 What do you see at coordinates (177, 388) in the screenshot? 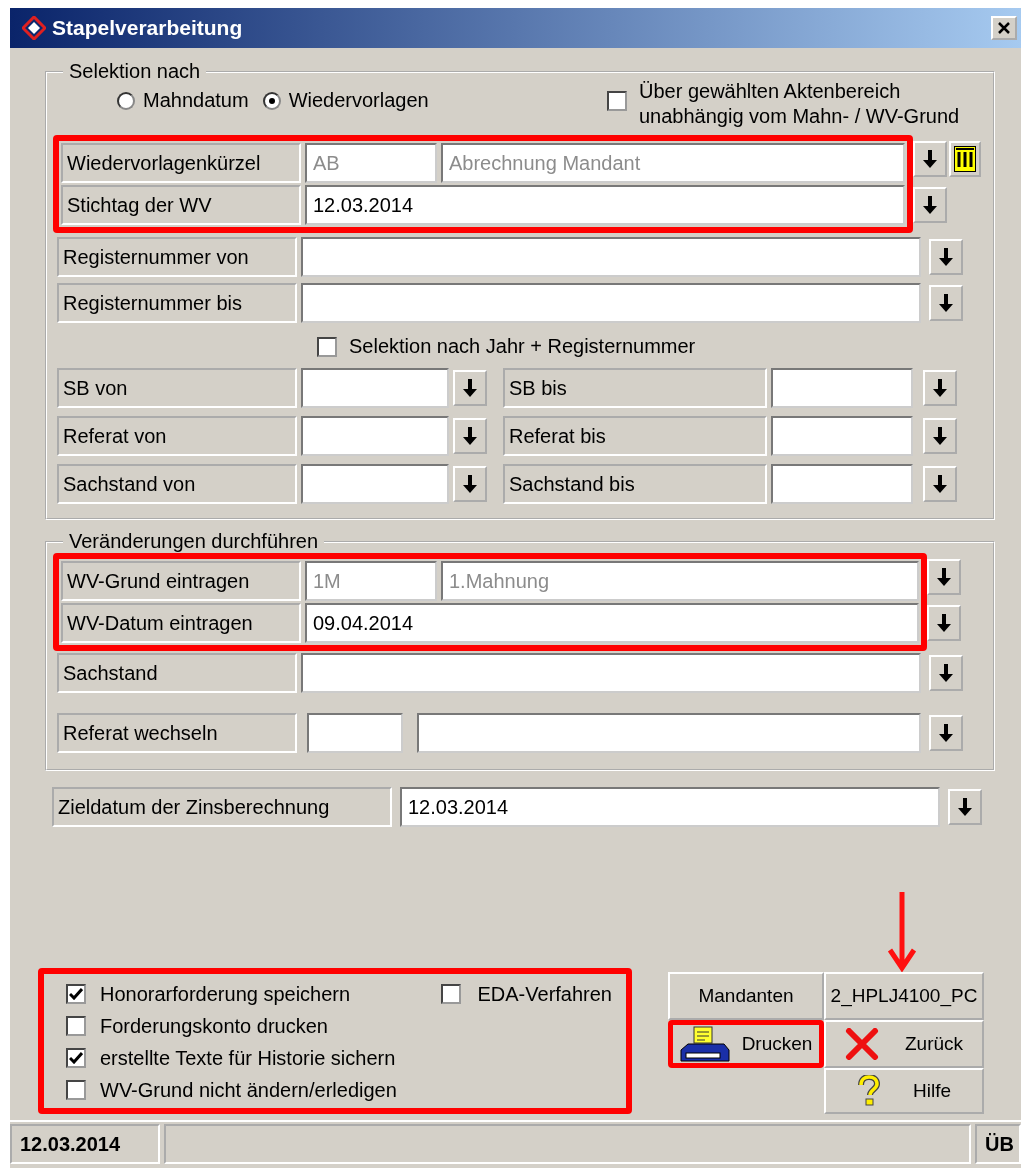
I see `field-label: SB von` at bounding box center [177, 388].